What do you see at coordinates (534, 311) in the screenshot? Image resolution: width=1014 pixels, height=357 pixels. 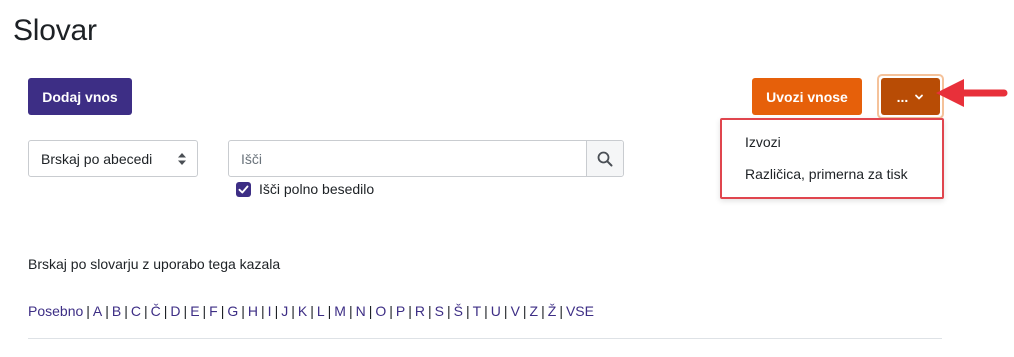 I see `alphabet-link: Z` at bounding box center [534, 311].